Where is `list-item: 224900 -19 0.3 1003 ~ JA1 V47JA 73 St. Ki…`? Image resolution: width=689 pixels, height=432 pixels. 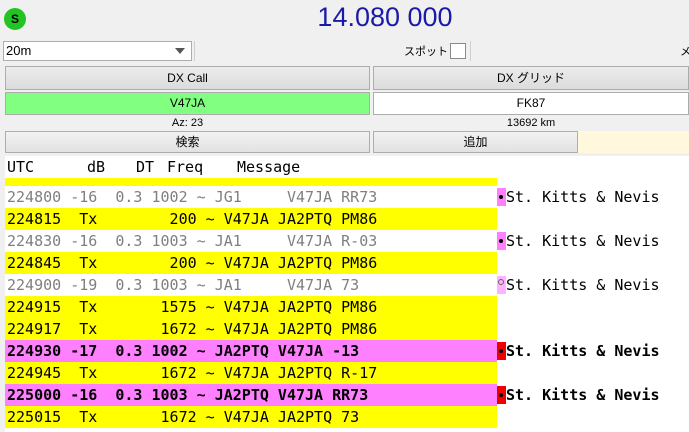 list-item: 224900 -19 0.3 1003 ~ JA1 V47JA 73 St. Ki… is located at coordinates (347, 285).